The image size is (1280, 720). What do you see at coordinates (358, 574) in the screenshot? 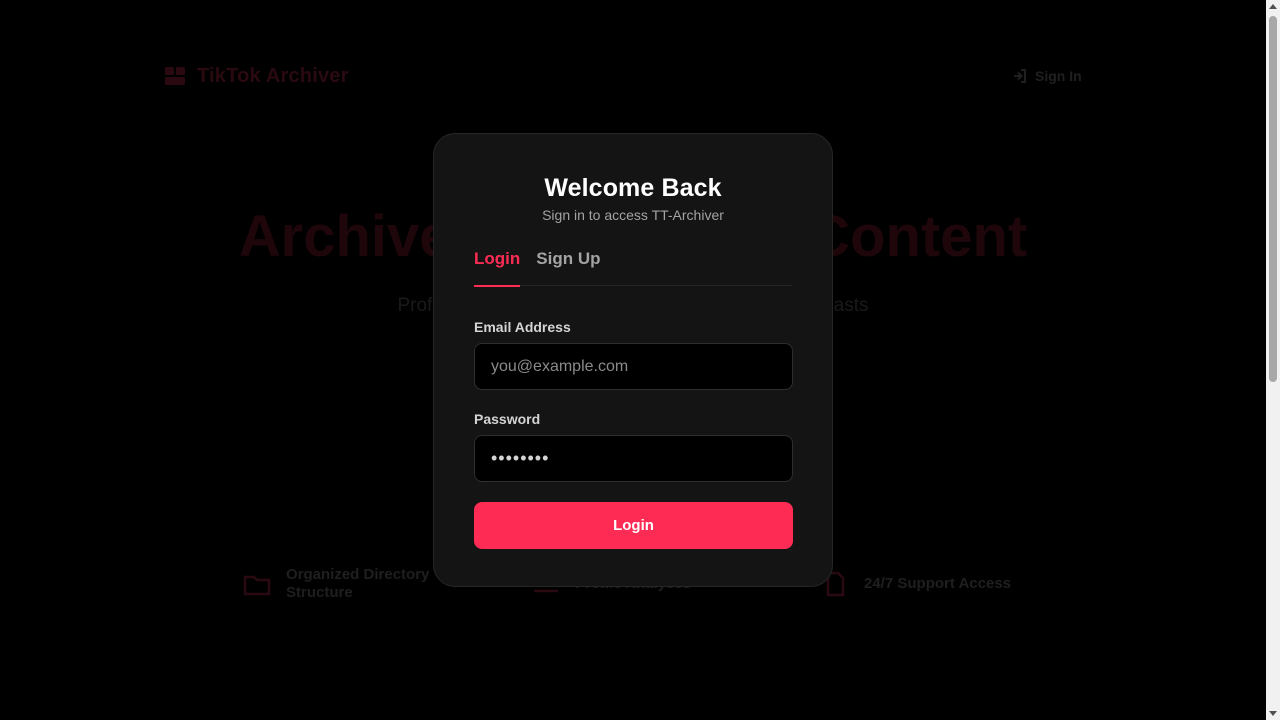
I see `feature-label: Organized Directory` at bounding box center [358, 574].